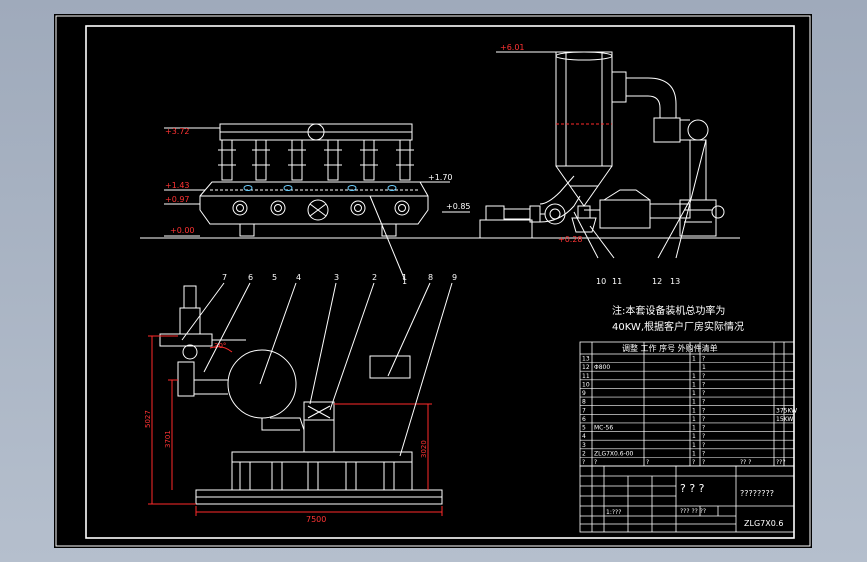 The image size is (867, 562). What do you see at coordinates (675, 281) in the screenshot?
I see `callout-number: 13` at bounding box center [675, 281].